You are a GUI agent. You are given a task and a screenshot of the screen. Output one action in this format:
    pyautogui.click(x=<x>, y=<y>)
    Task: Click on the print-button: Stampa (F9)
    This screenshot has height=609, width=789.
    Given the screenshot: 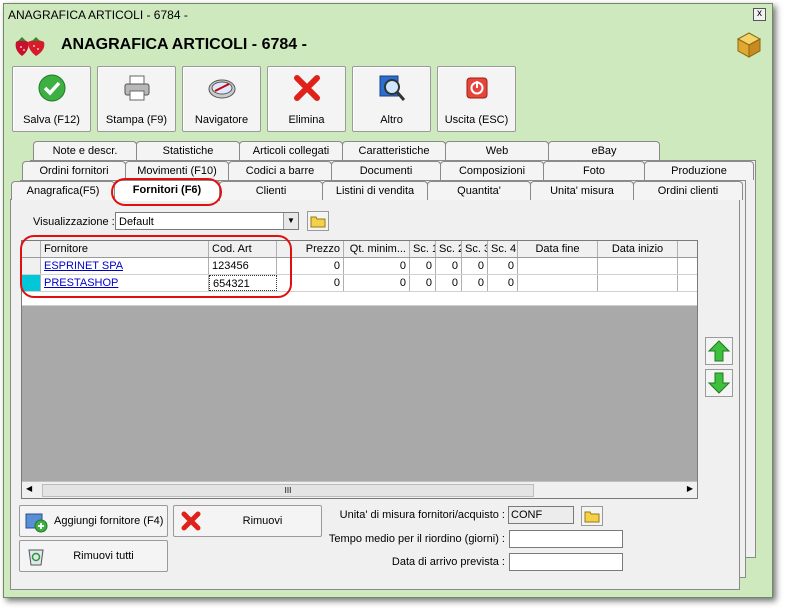 What is the action you would take?
    pyautogui.click(x=136, y=99)
    